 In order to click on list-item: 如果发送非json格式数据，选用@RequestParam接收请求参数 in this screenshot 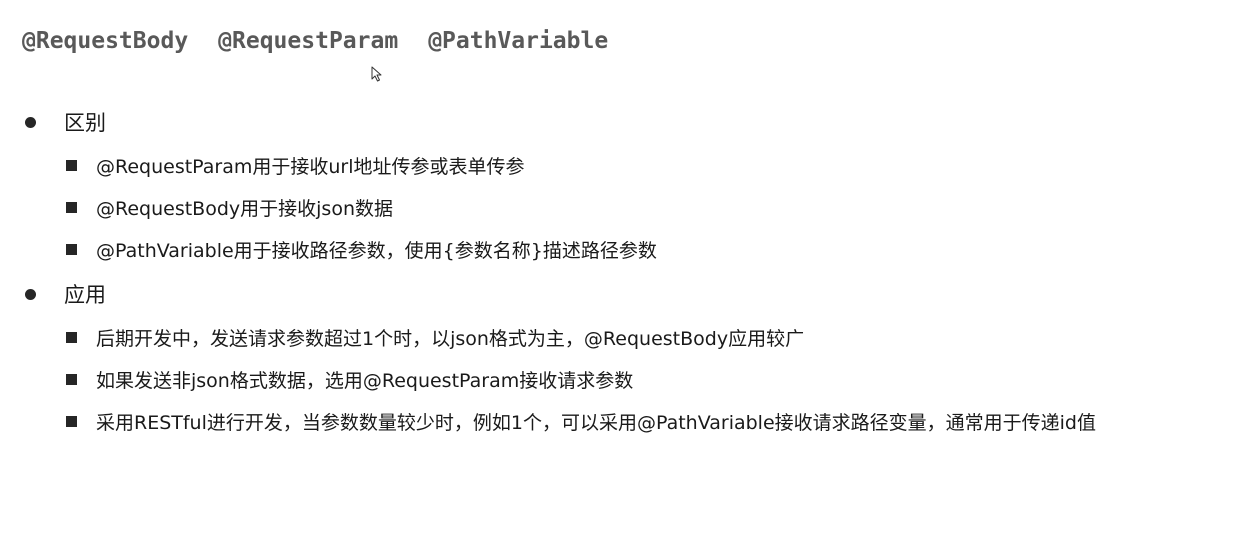, I will do `click(581, 379)`.